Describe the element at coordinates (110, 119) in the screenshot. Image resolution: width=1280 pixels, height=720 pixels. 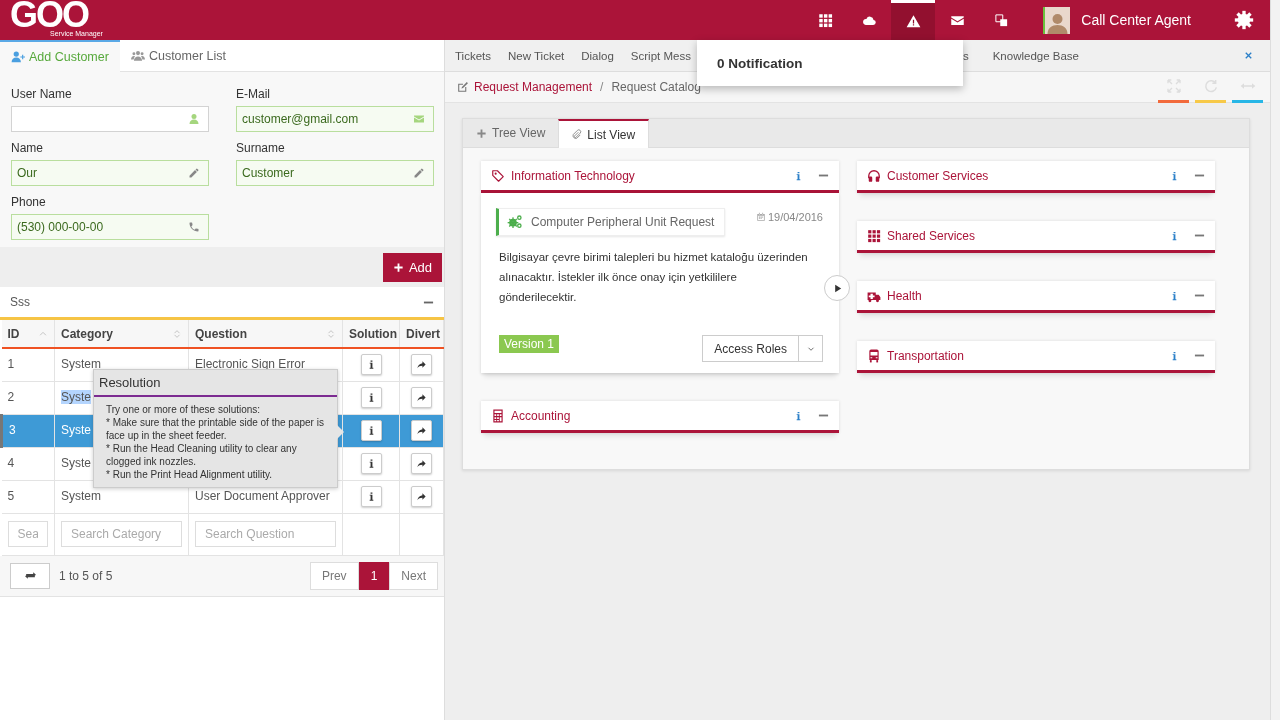
I see `input-field` at that location.